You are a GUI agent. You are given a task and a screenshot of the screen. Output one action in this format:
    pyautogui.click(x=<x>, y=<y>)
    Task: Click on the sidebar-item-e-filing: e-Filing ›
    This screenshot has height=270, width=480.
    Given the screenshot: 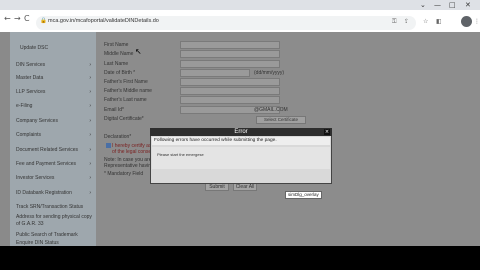 What is the action you would take?
    pyautogui.click(x=55, y=106)
    